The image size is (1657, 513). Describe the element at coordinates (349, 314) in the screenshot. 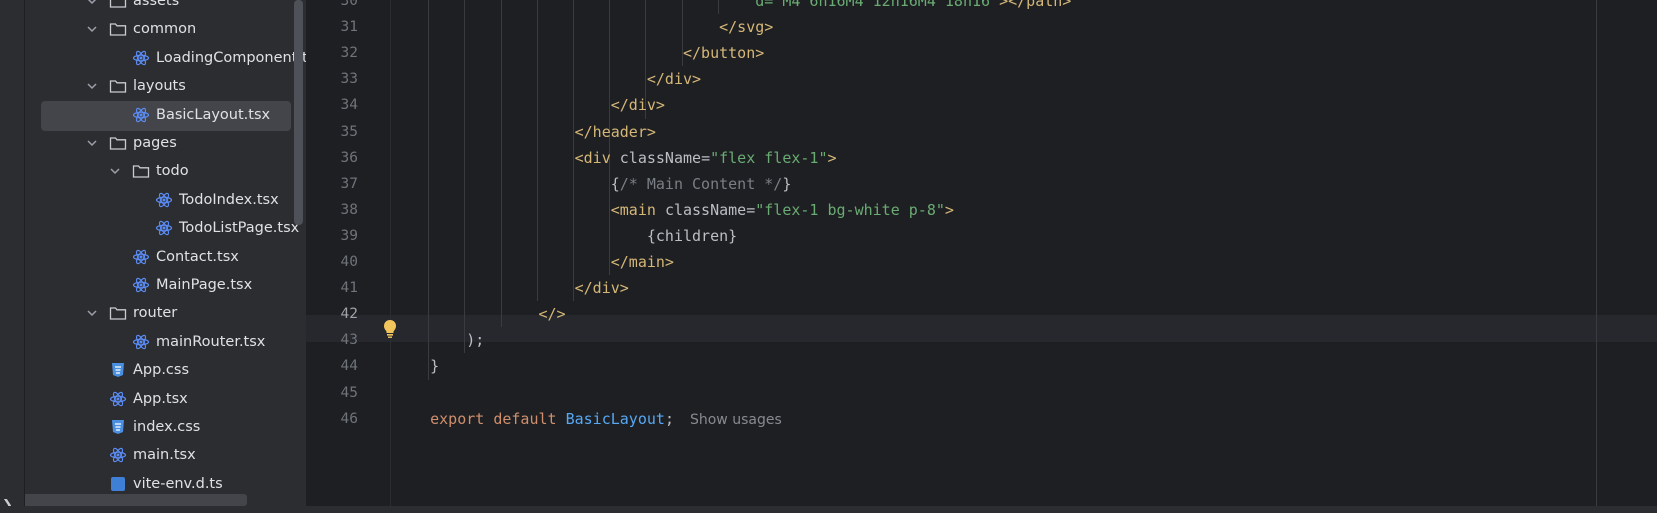

I see `line-number: 42` at that location.